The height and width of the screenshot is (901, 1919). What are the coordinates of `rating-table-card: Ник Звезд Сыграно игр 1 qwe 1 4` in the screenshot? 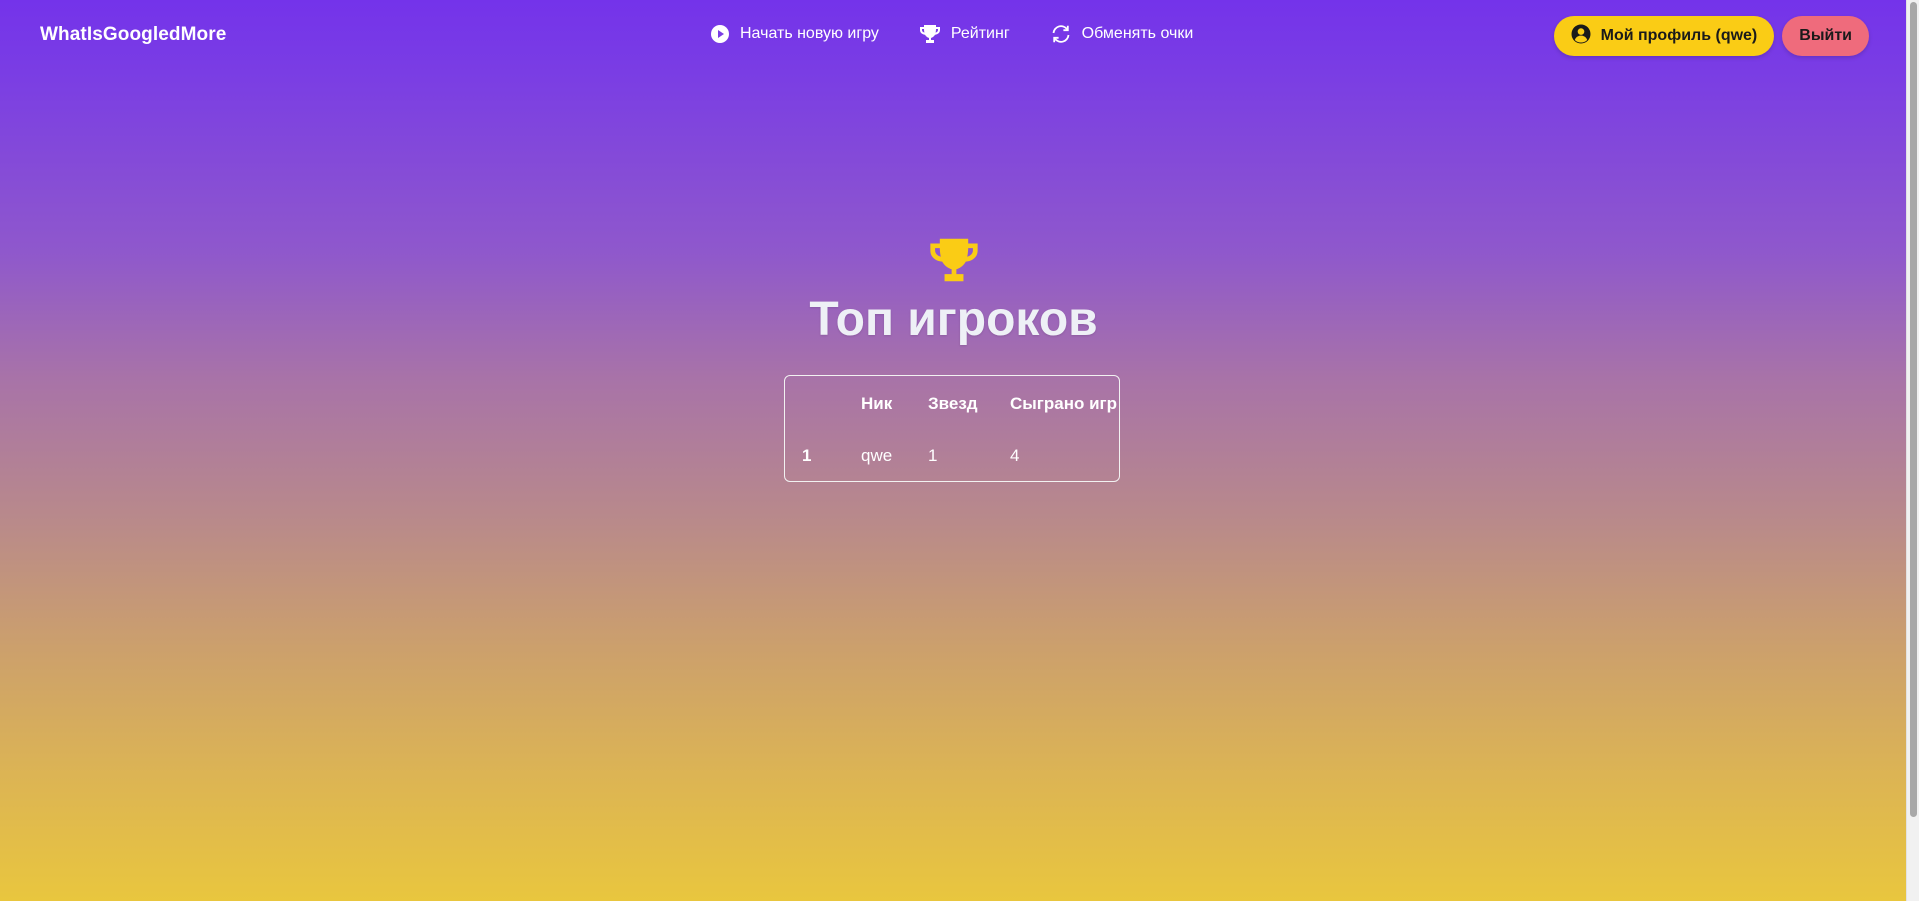 It's located at (952, 428).